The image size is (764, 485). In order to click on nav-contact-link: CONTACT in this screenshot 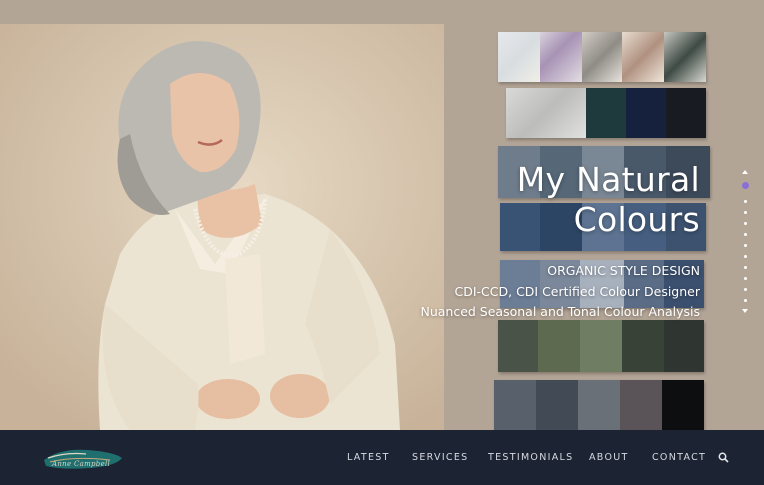, I will do `click(679, 457)`.